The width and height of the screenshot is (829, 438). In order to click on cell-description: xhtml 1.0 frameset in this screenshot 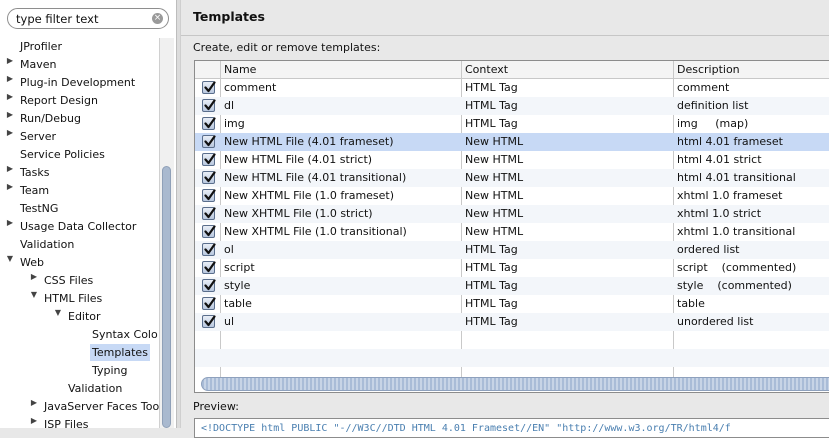, I will do `click(730, 195)`.